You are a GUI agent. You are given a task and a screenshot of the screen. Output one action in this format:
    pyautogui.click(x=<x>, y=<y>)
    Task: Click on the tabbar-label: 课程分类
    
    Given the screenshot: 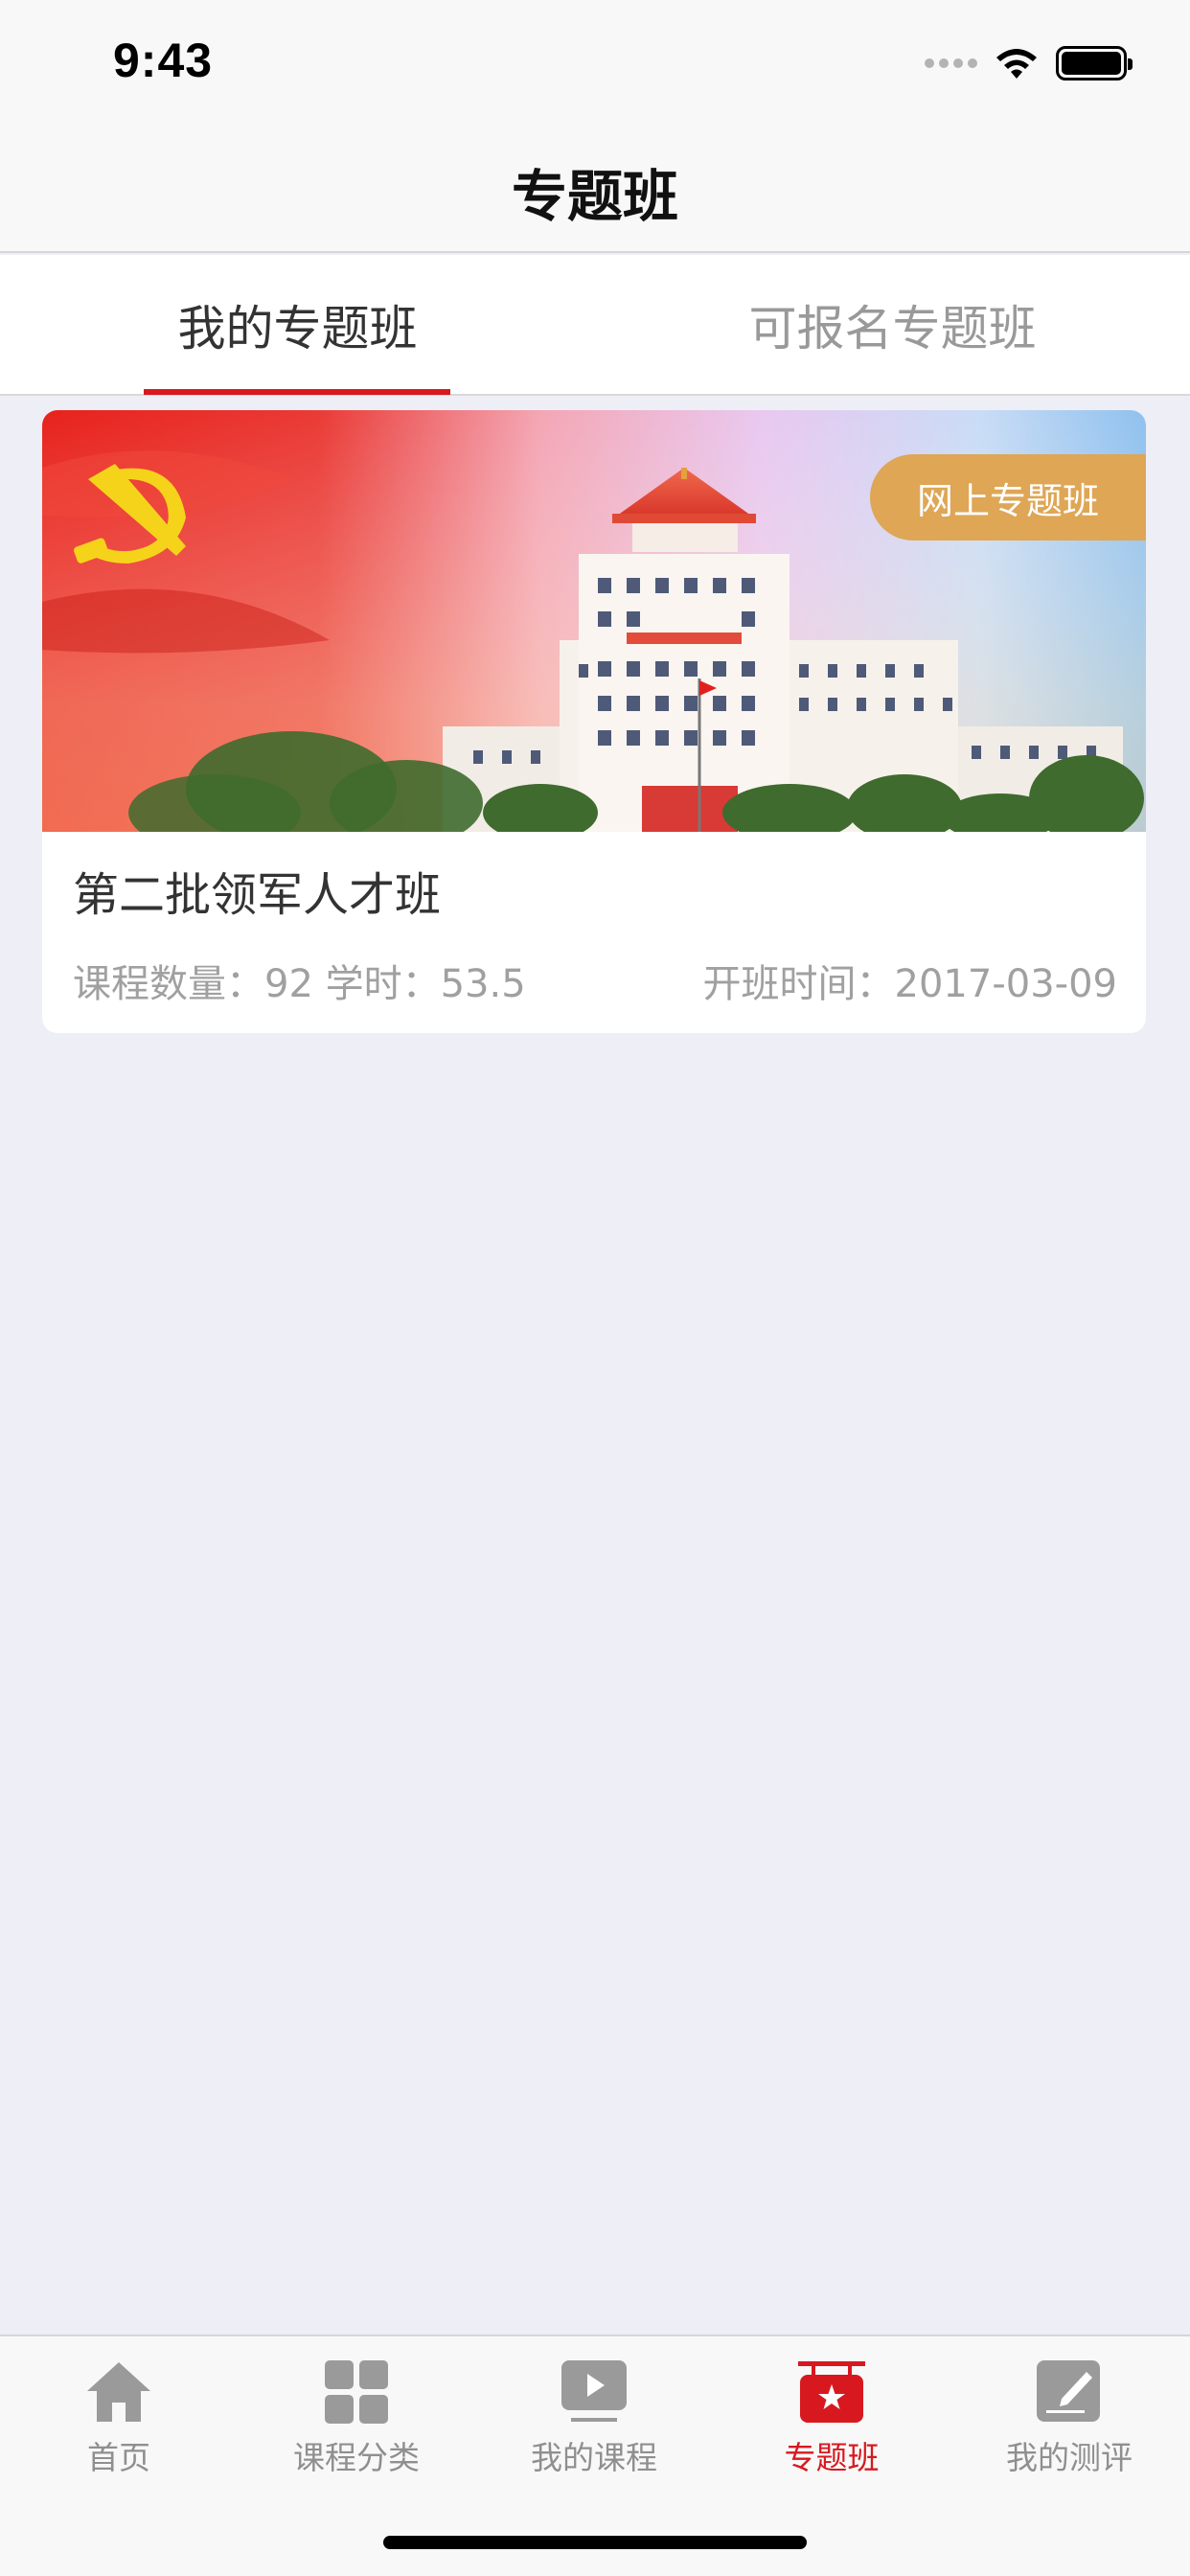 What is the action you would take?
    pyautogui.click(x=357, y=2457)
    